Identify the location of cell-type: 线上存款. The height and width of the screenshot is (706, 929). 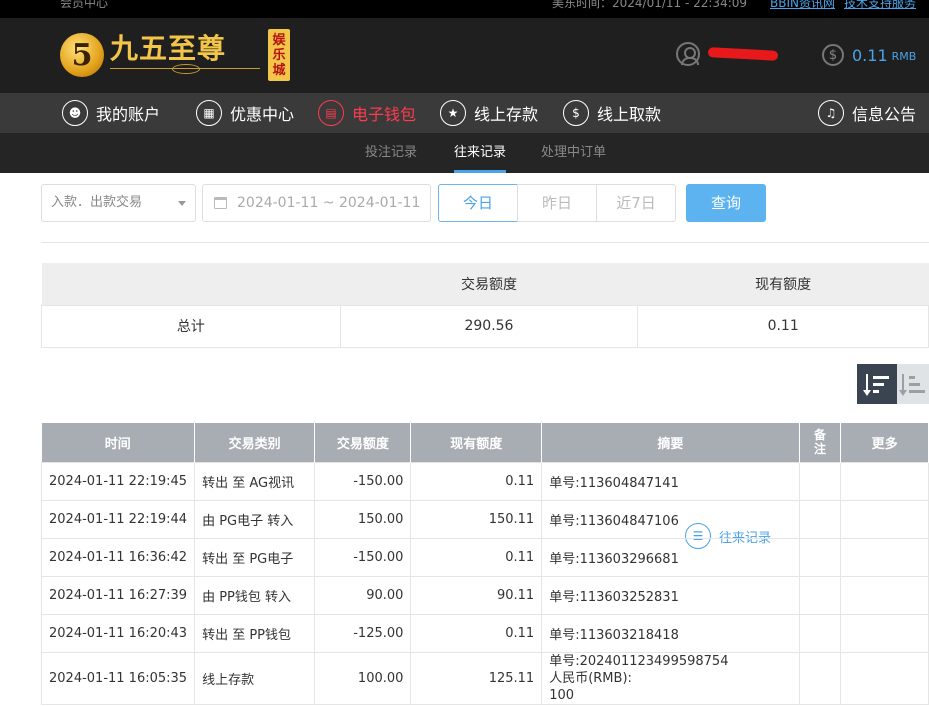
(255, 678).